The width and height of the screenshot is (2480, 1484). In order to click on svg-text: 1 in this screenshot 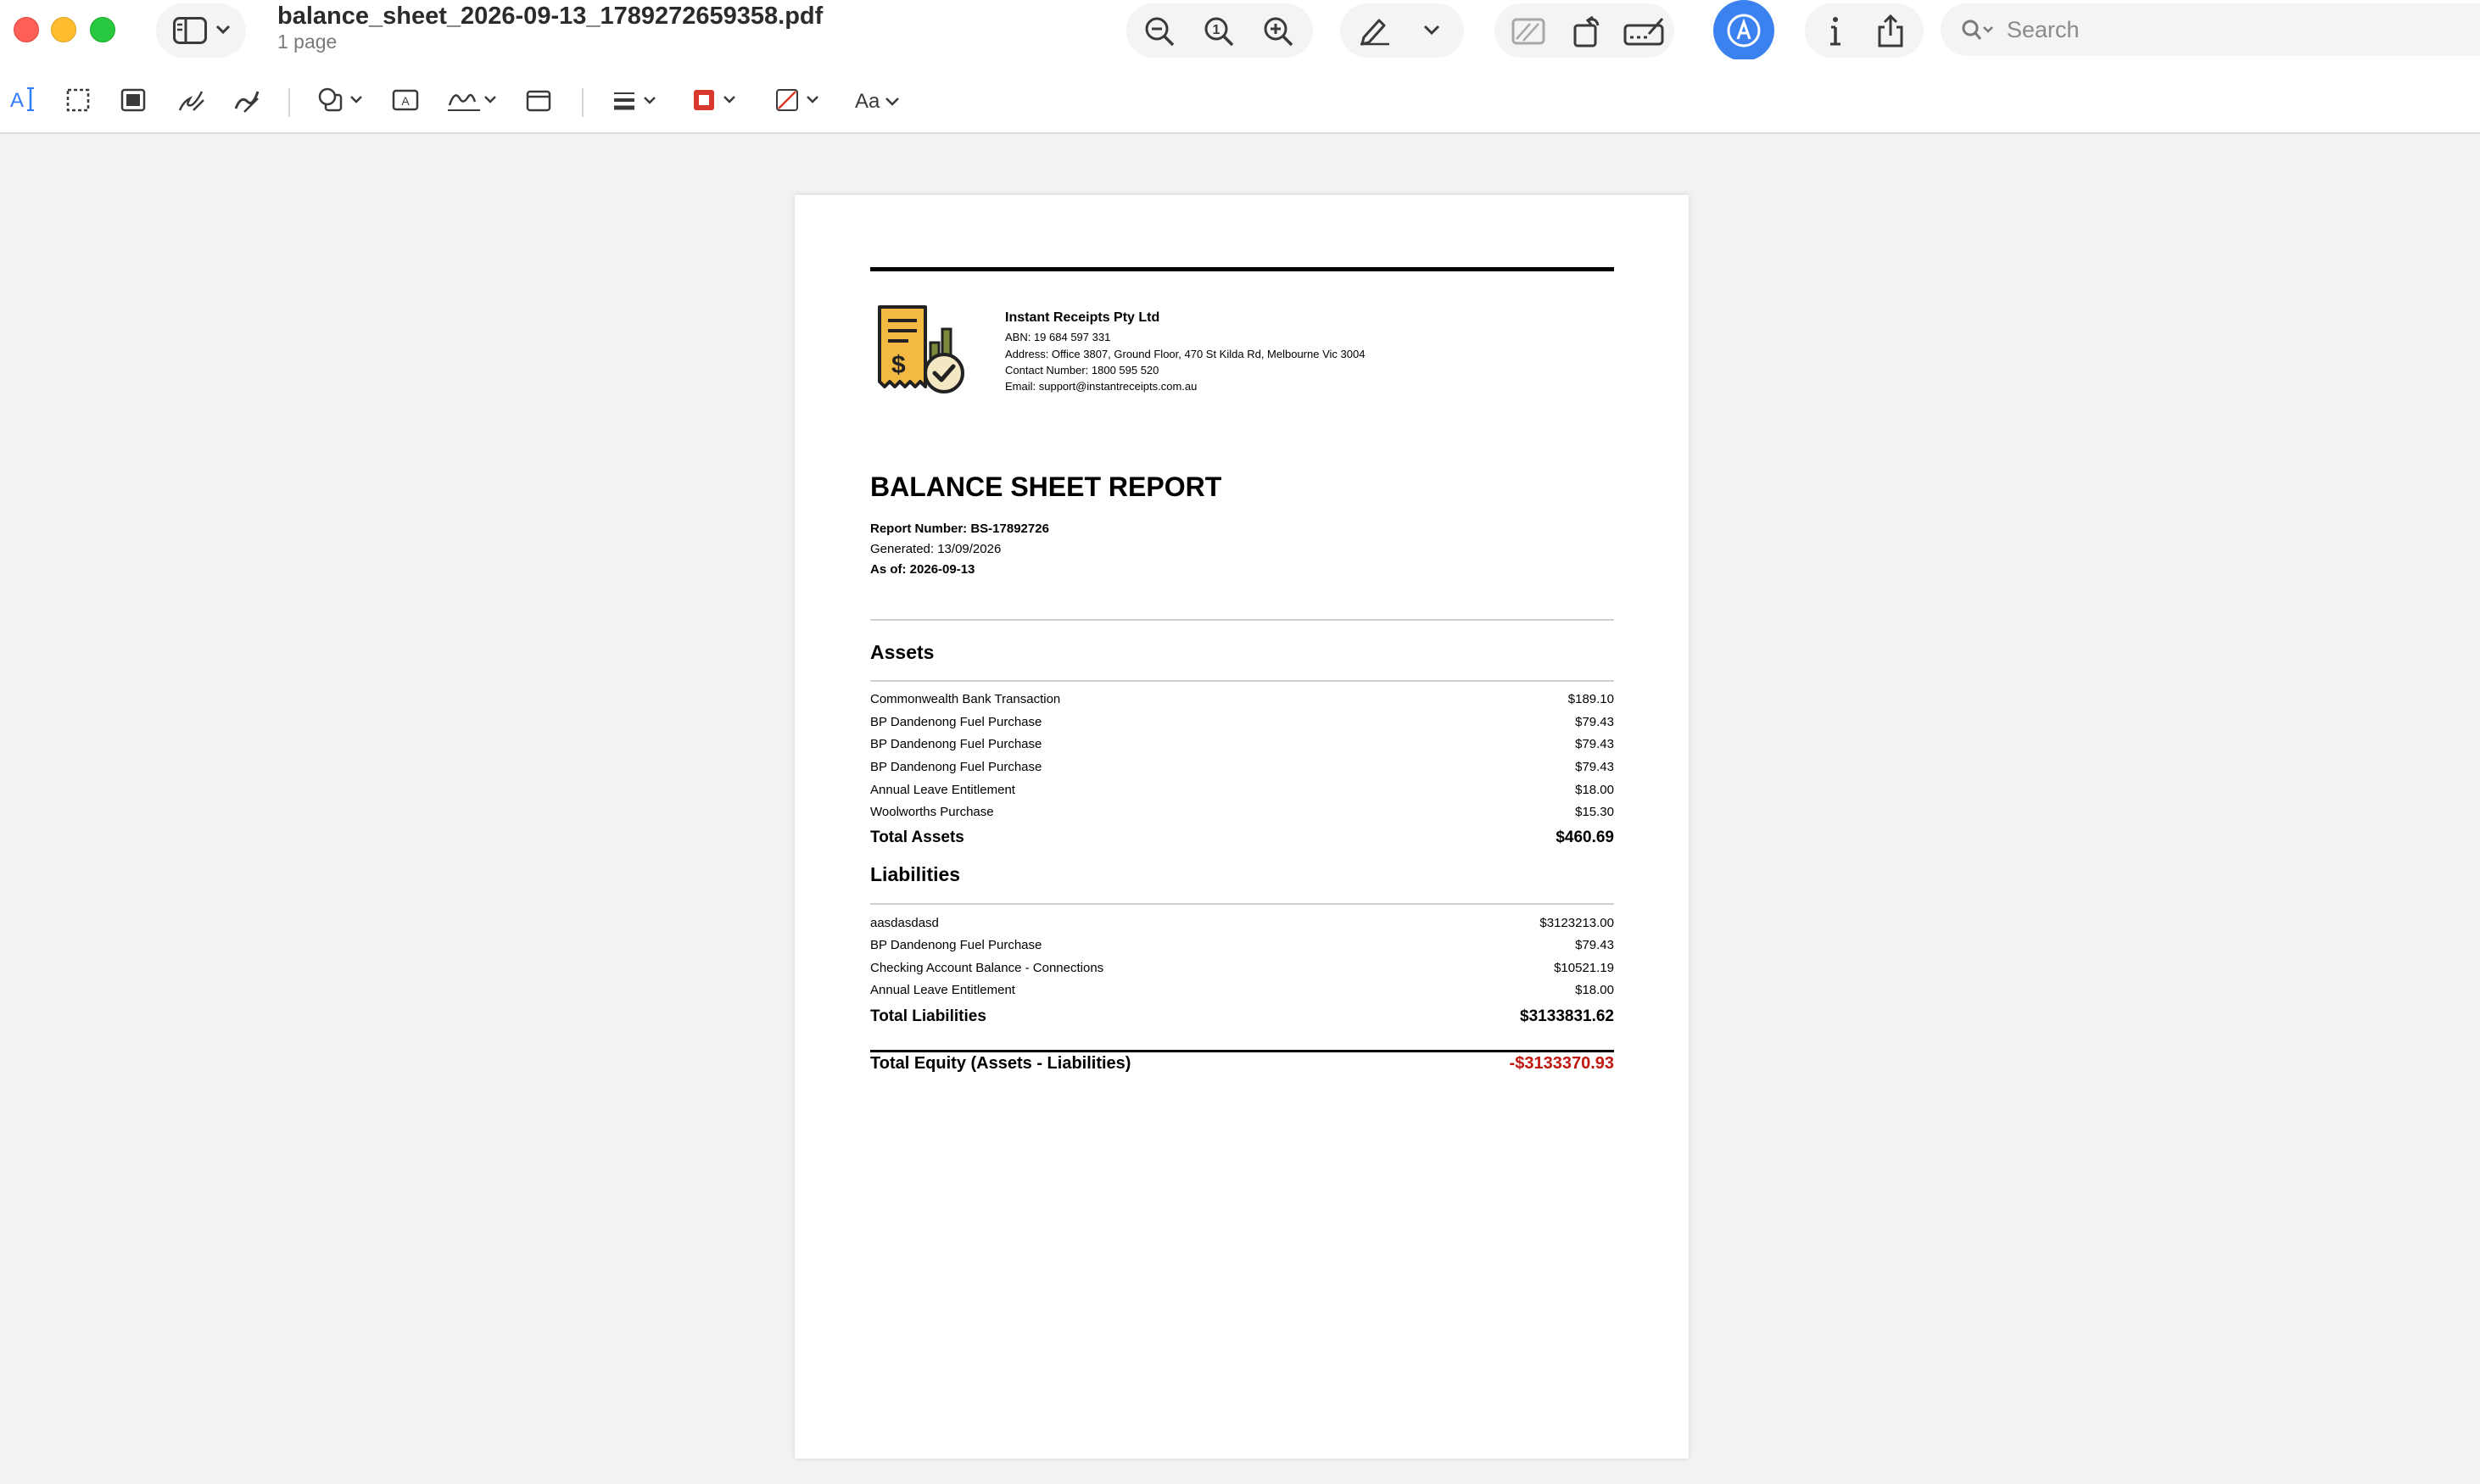, I will do `click(1216, 30)`.